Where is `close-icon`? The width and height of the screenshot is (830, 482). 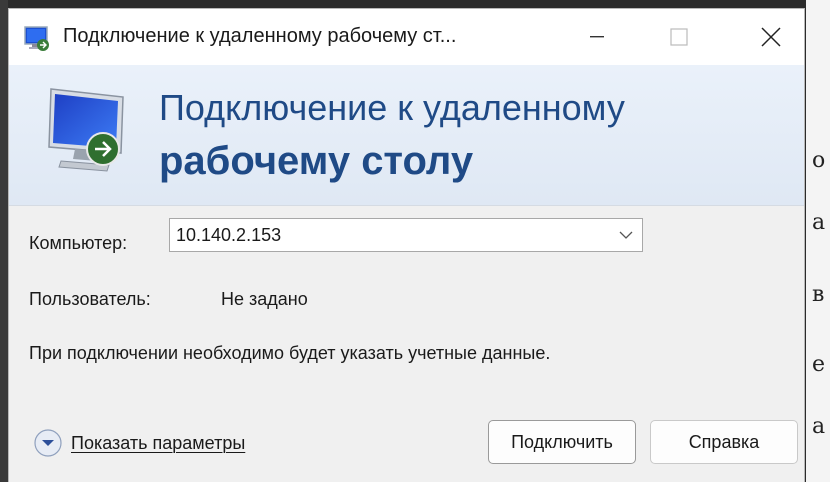 close-icon is located at coordinates (771, 37).